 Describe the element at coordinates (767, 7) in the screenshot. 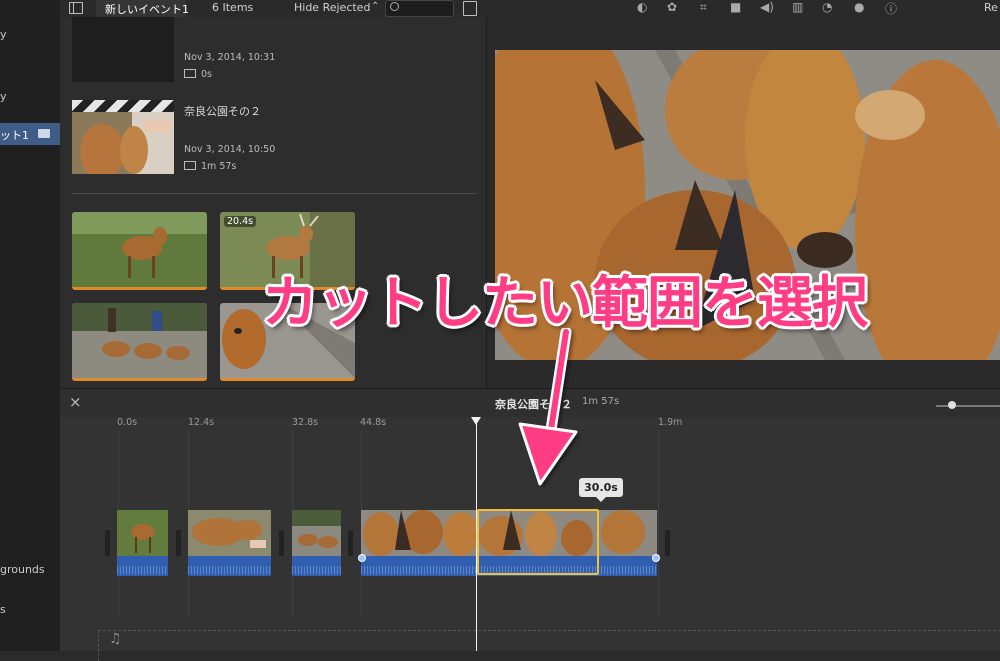

I see `volume-icon: ◀)` at that location.